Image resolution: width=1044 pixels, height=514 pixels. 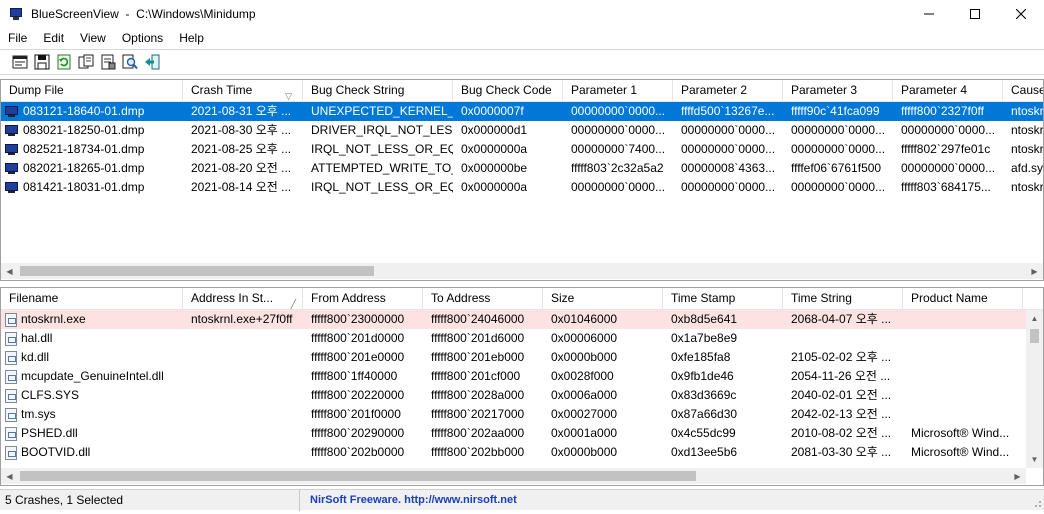 What do you see at coordinates (92, 338) in the screenshot?
I see `cell-filename: hal.dll` at bounding box center [92, 338].